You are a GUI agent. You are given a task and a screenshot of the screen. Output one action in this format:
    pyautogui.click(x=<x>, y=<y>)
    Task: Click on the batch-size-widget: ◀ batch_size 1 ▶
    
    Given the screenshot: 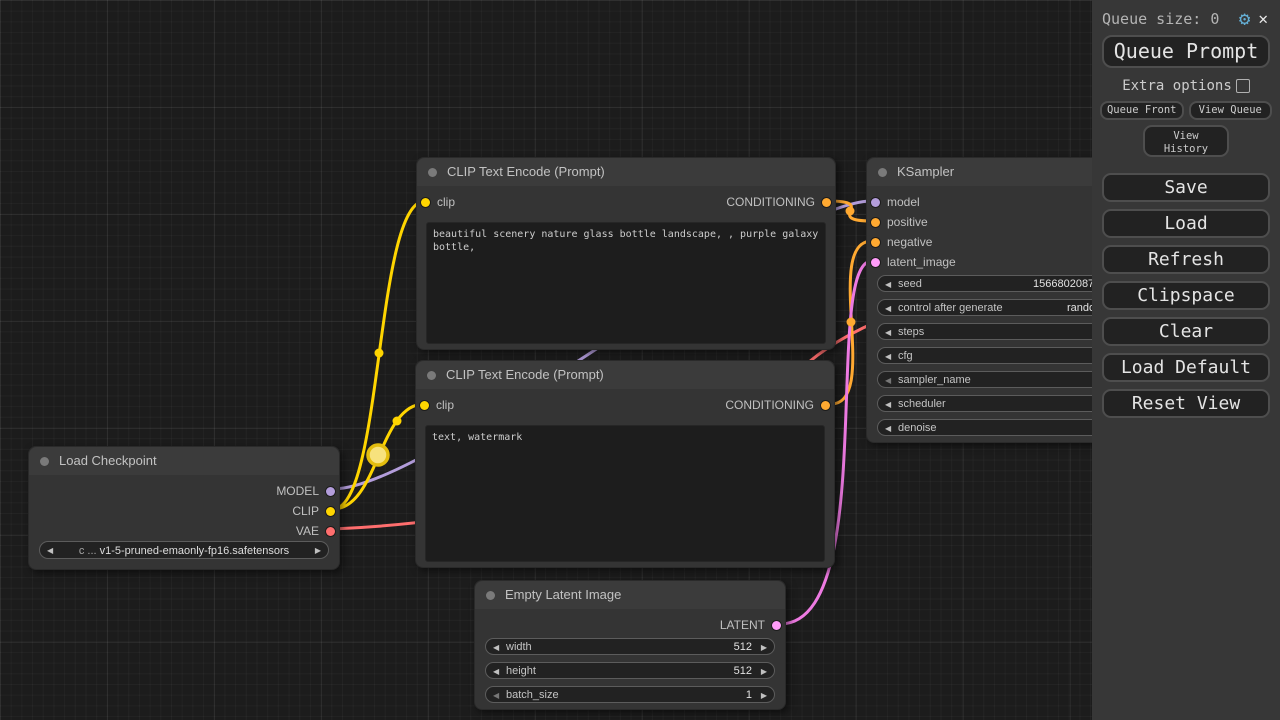 What is the action you would take?
    pyautogui.click(x=630, y=694)
    